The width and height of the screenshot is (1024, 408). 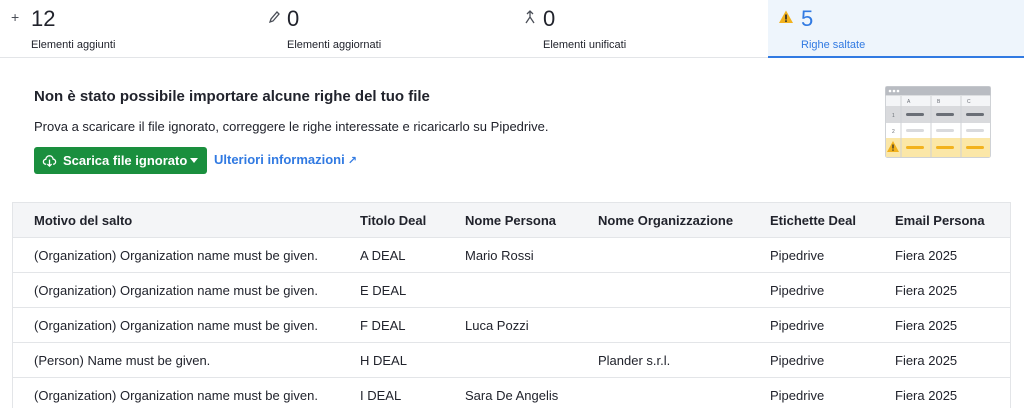 I want to click on header-skip-reason: Motivo del salto, so click(x=181, y=220).